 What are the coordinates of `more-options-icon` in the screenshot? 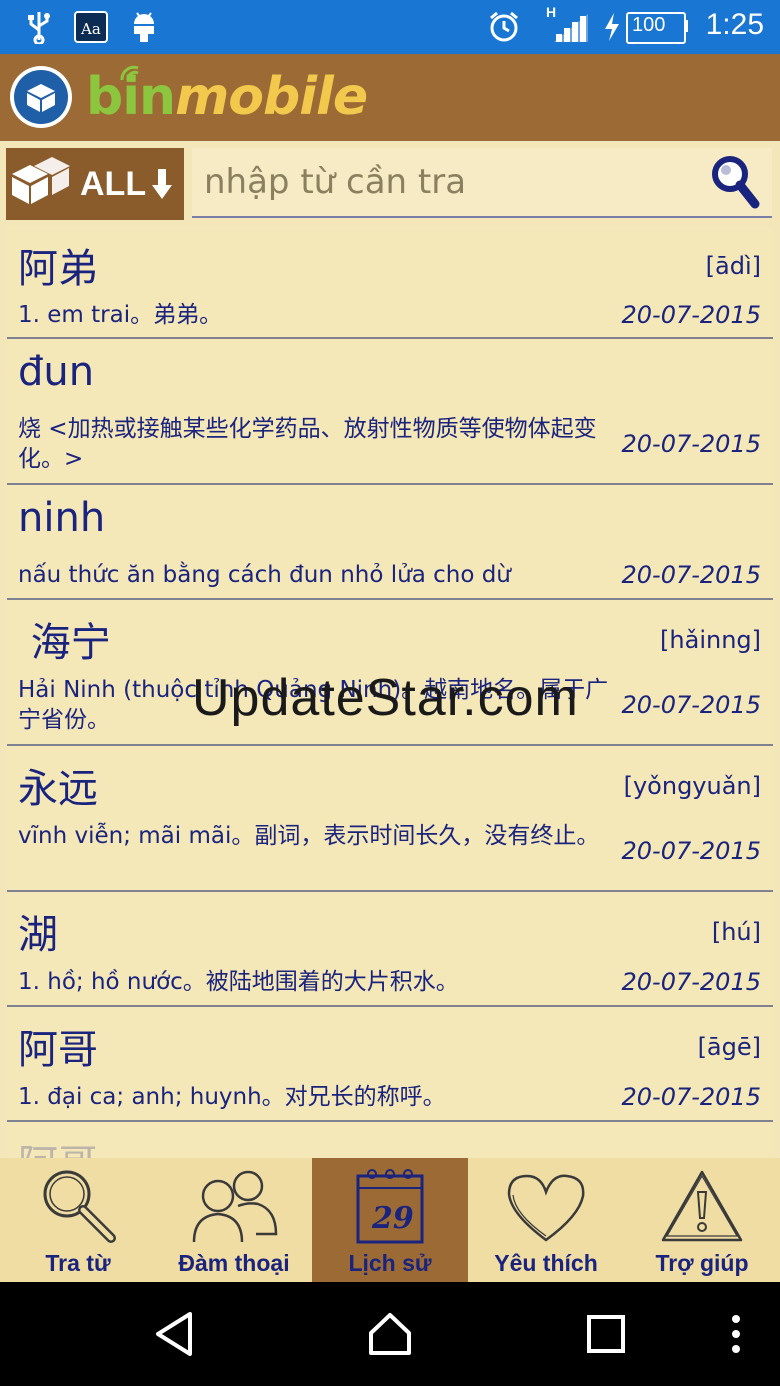 It's located at (736, 1334).